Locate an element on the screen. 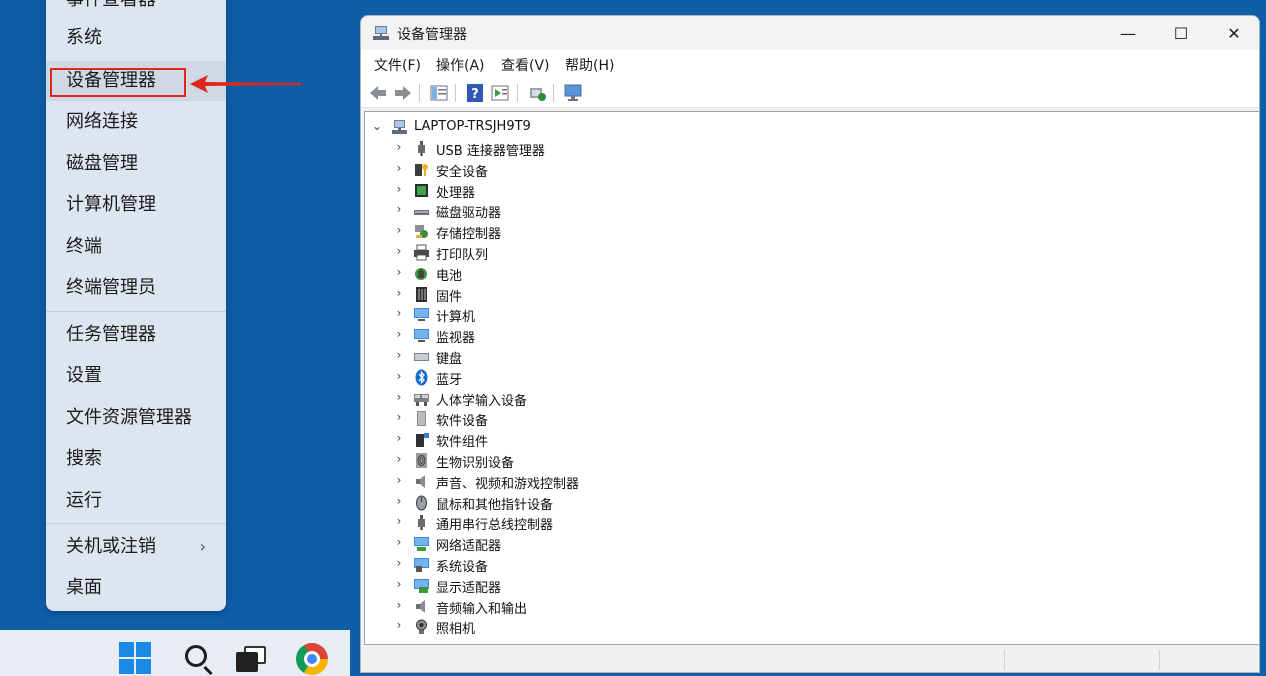  menu-item-terminal-admin: 终端管理员 is located at coordinates (136, 288).